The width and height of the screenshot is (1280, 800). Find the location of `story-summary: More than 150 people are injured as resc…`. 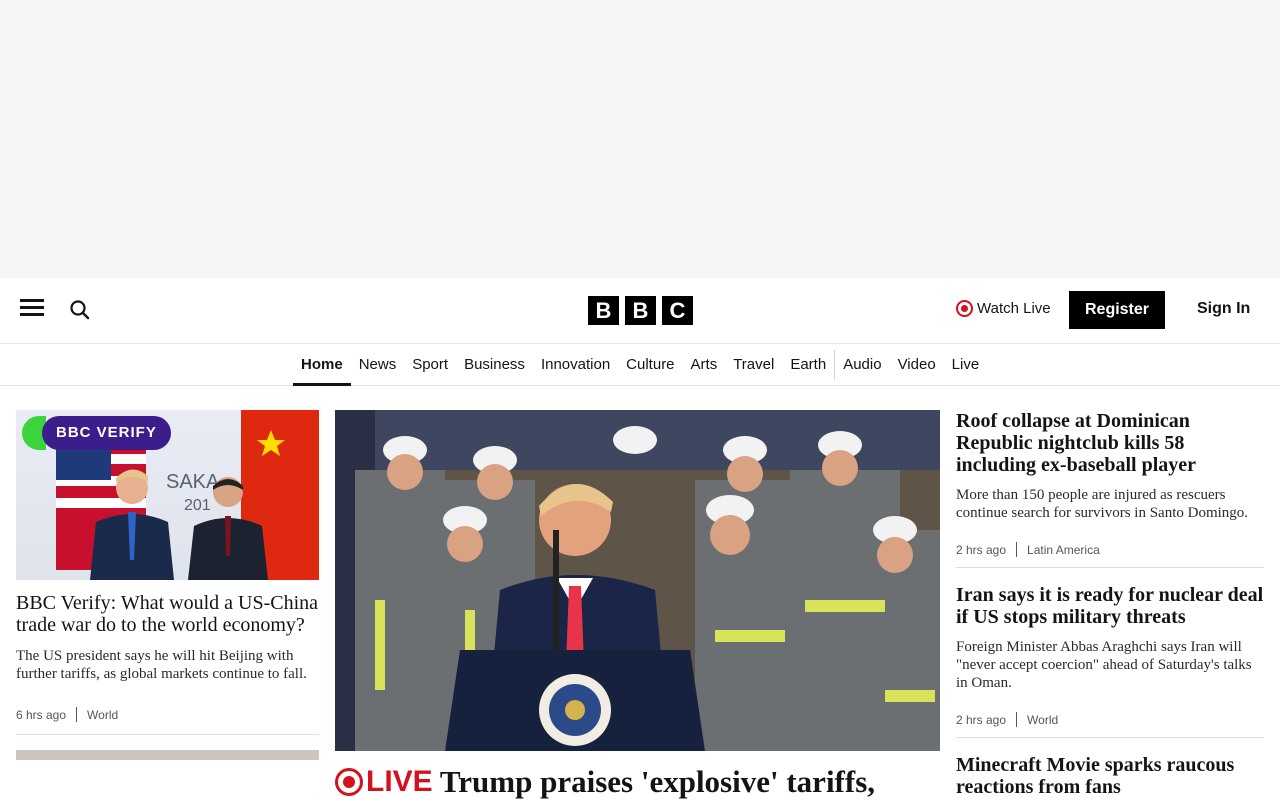

story-summary: More than 150 people are injured as resc… is located at coordinates (1102, 504).